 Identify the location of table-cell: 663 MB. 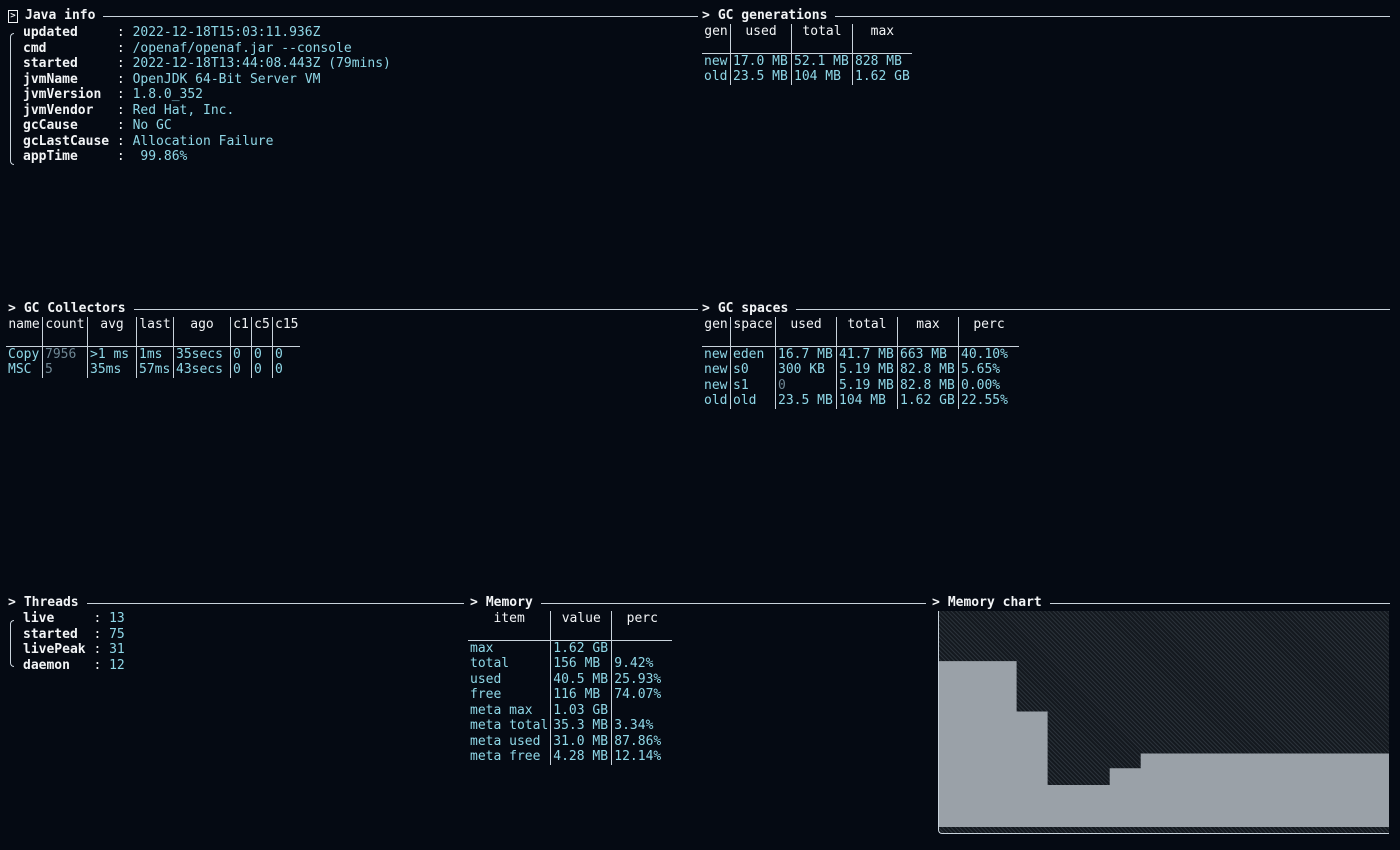
(928, 354).